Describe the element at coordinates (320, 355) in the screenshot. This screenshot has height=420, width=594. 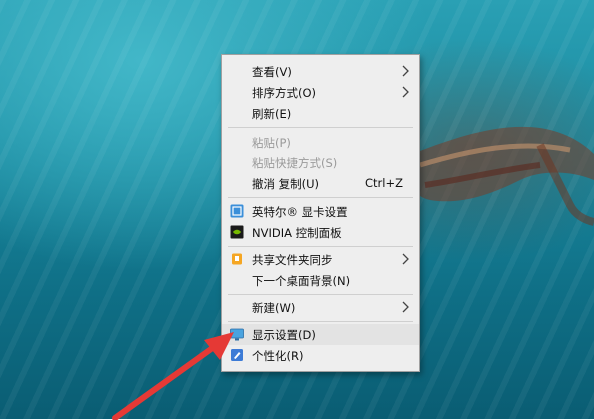
I see `menu-item-personalize: 个性化(R)` at that location.